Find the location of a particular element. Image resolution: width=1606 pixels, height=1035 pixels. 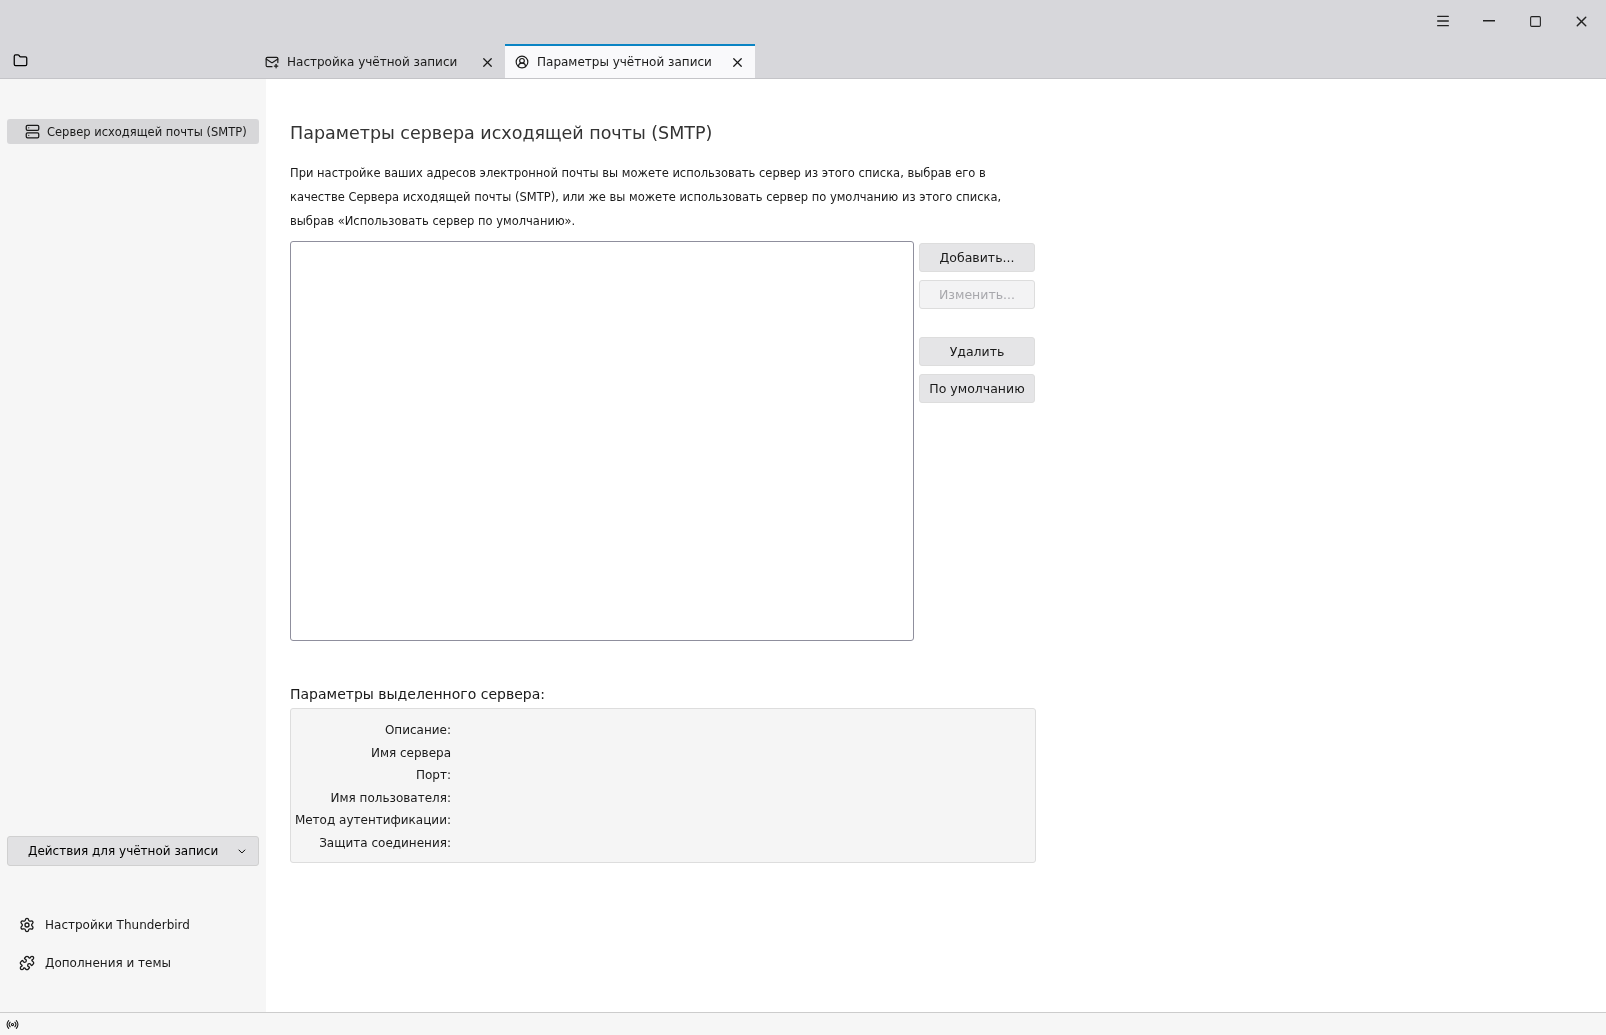

detail-label: Метод аутентификации: is located at coordinates (372, 820).